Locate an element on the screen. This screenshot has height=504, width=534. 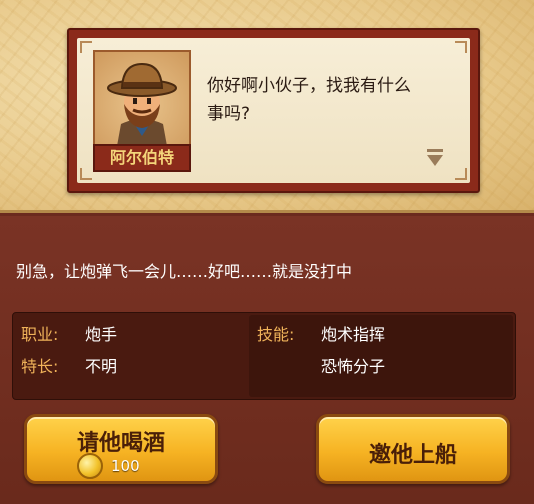
recruit-button: 邀他上船 is located at coordinates (413, 449).